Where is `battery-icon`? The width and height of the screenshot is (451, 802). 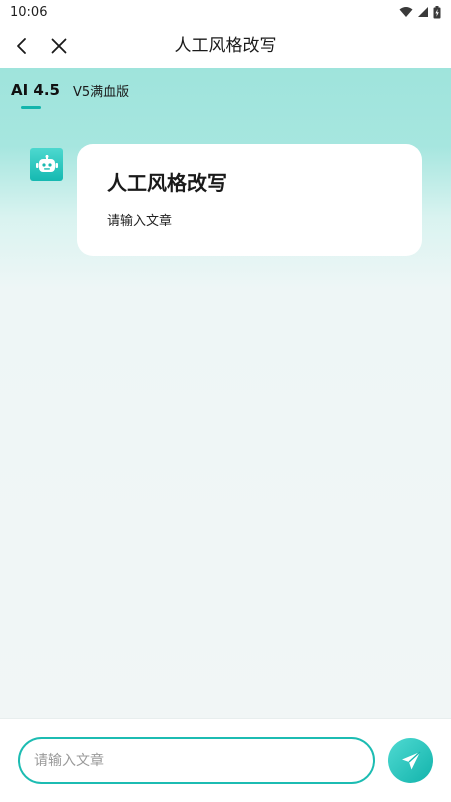
battery-icon is located at coordinates (437, 11).